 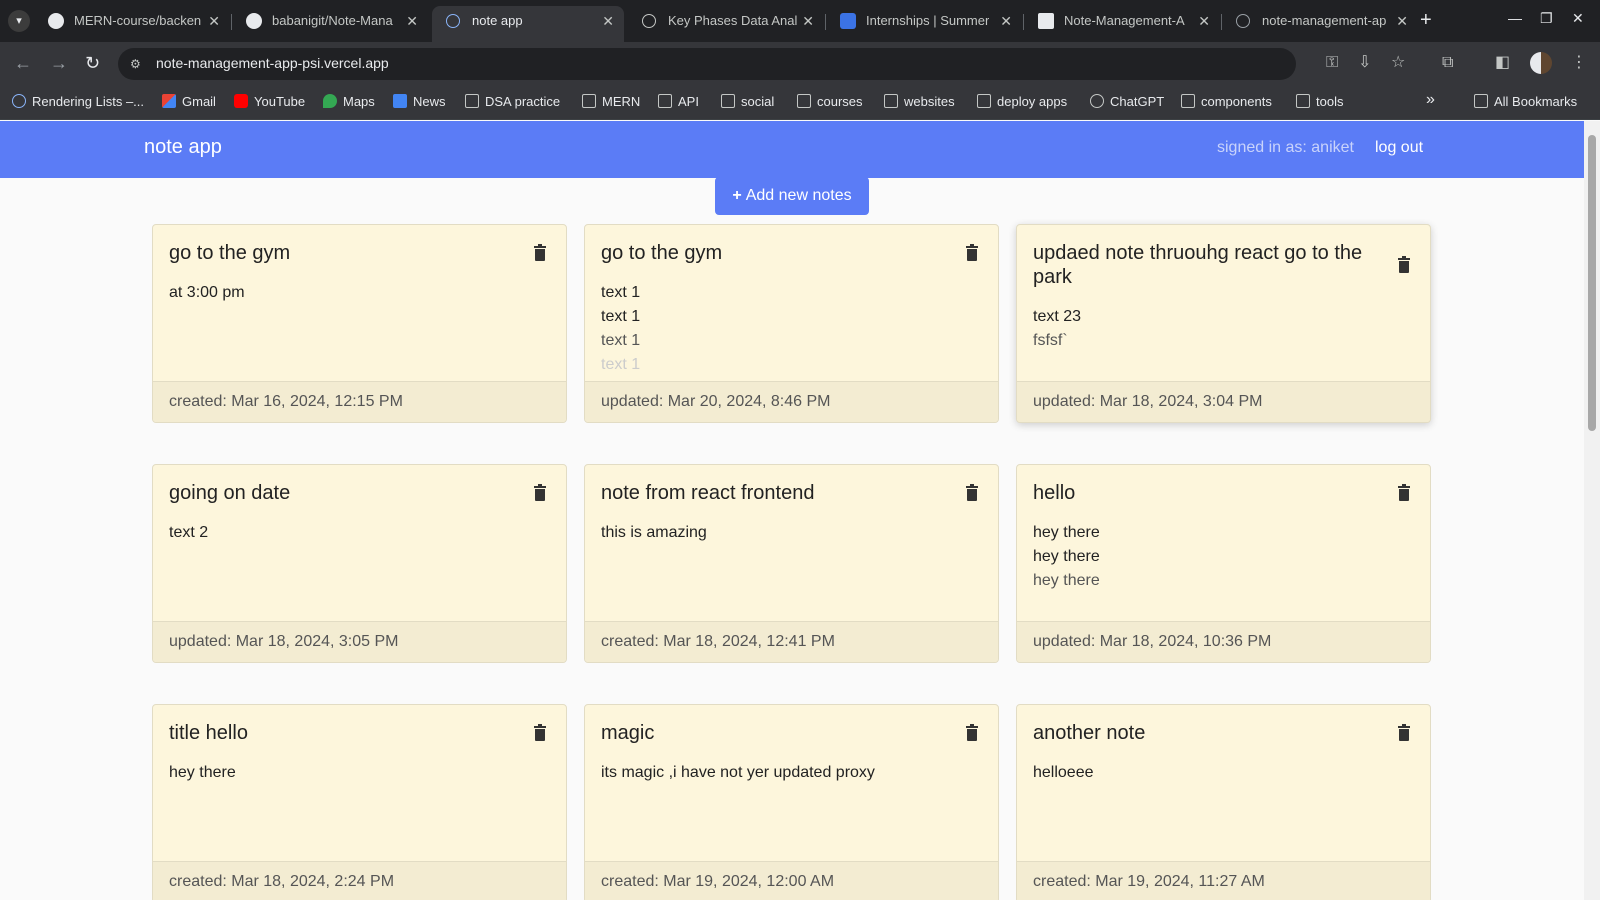 What do you see at coordinates (1066, 532) in the screenshot?
I see `note-text-line: hey there` at bounding box center [1066, 532].